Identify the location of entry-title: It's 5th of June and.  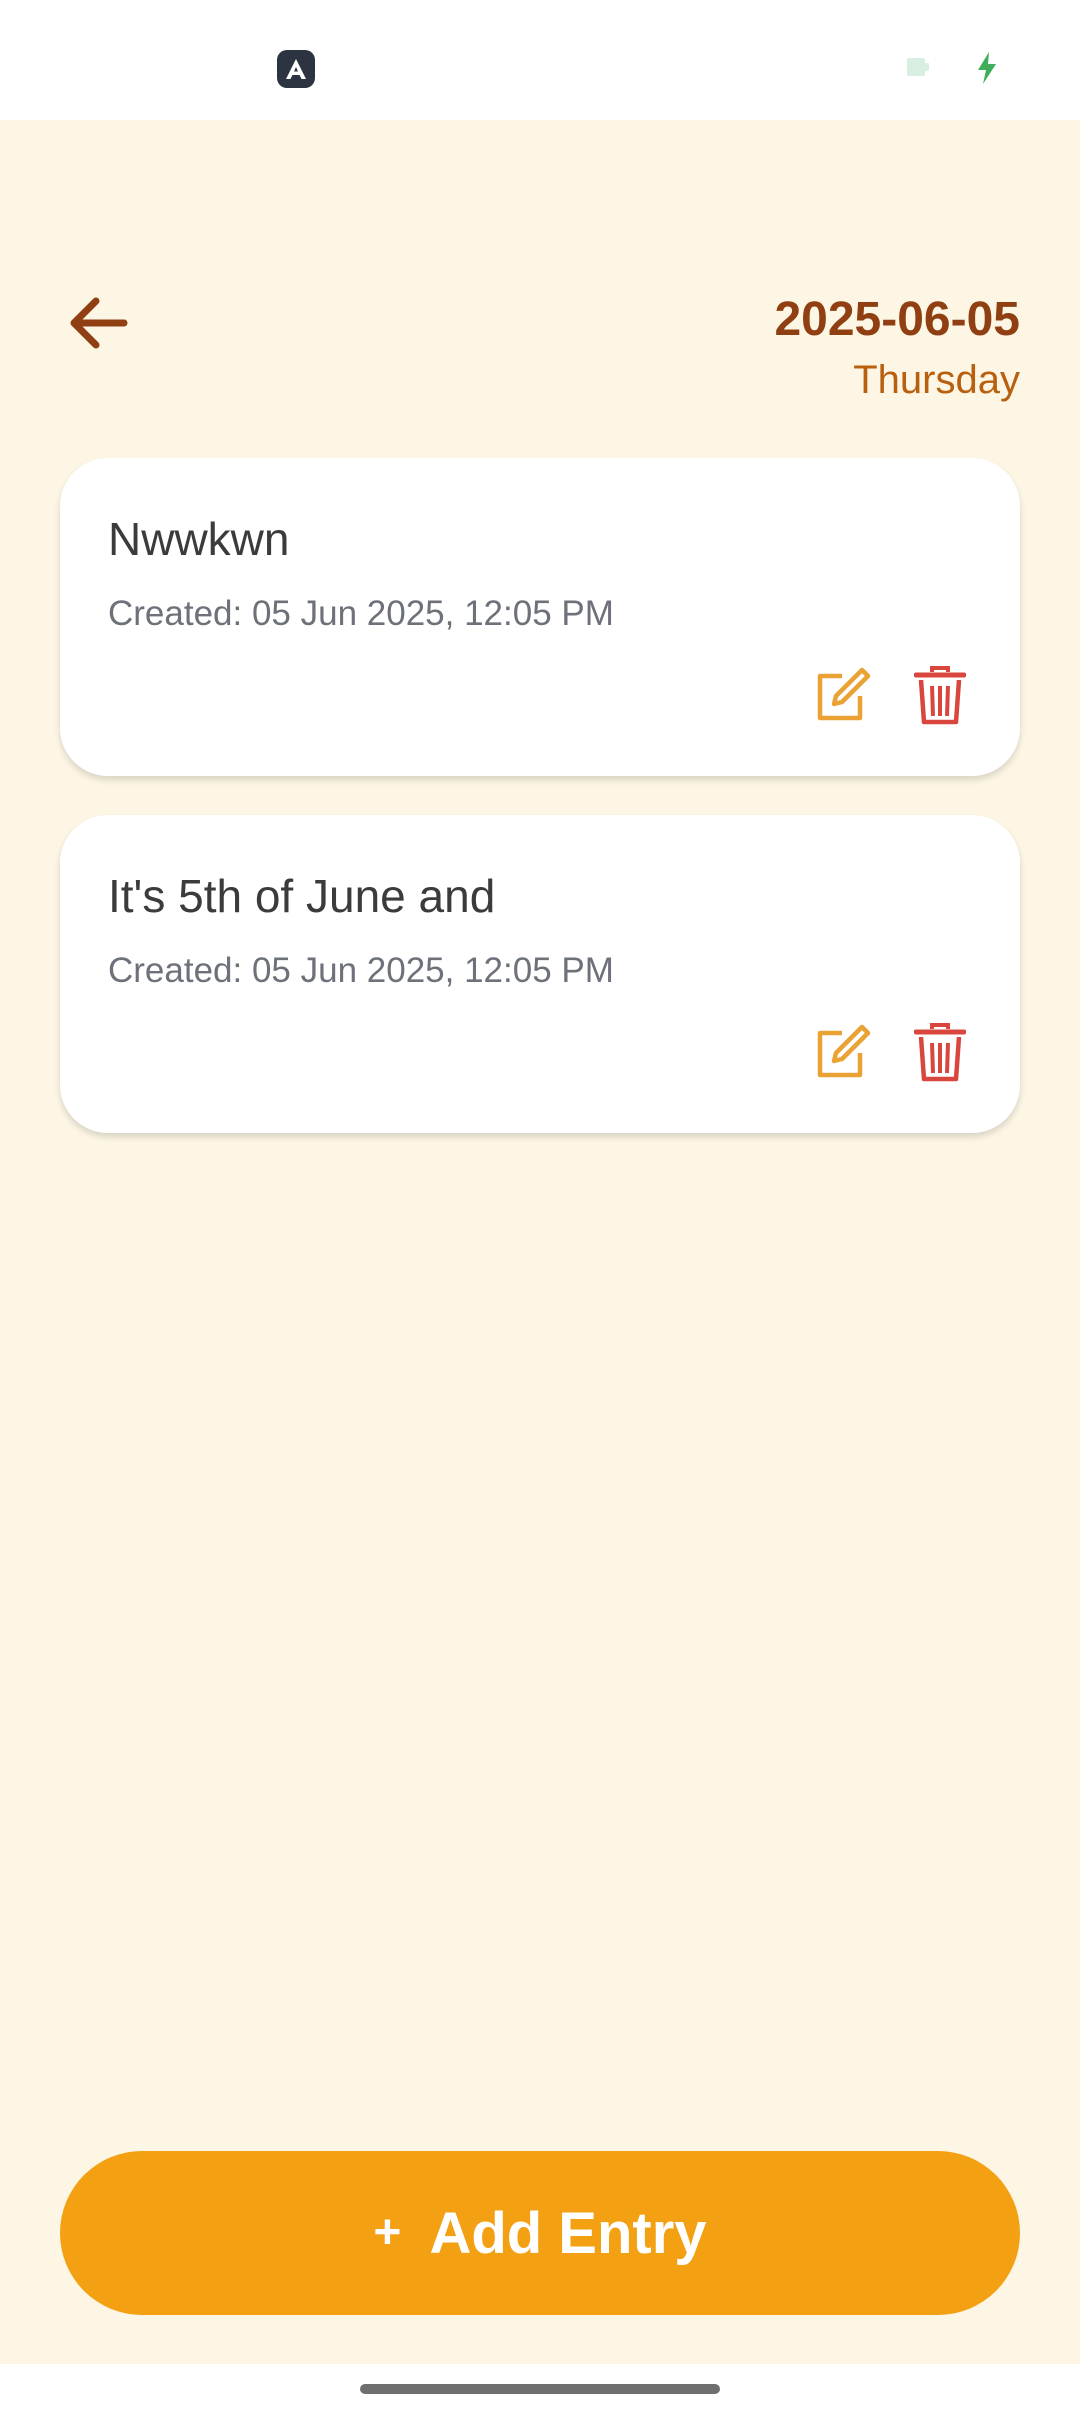
(302, 896).